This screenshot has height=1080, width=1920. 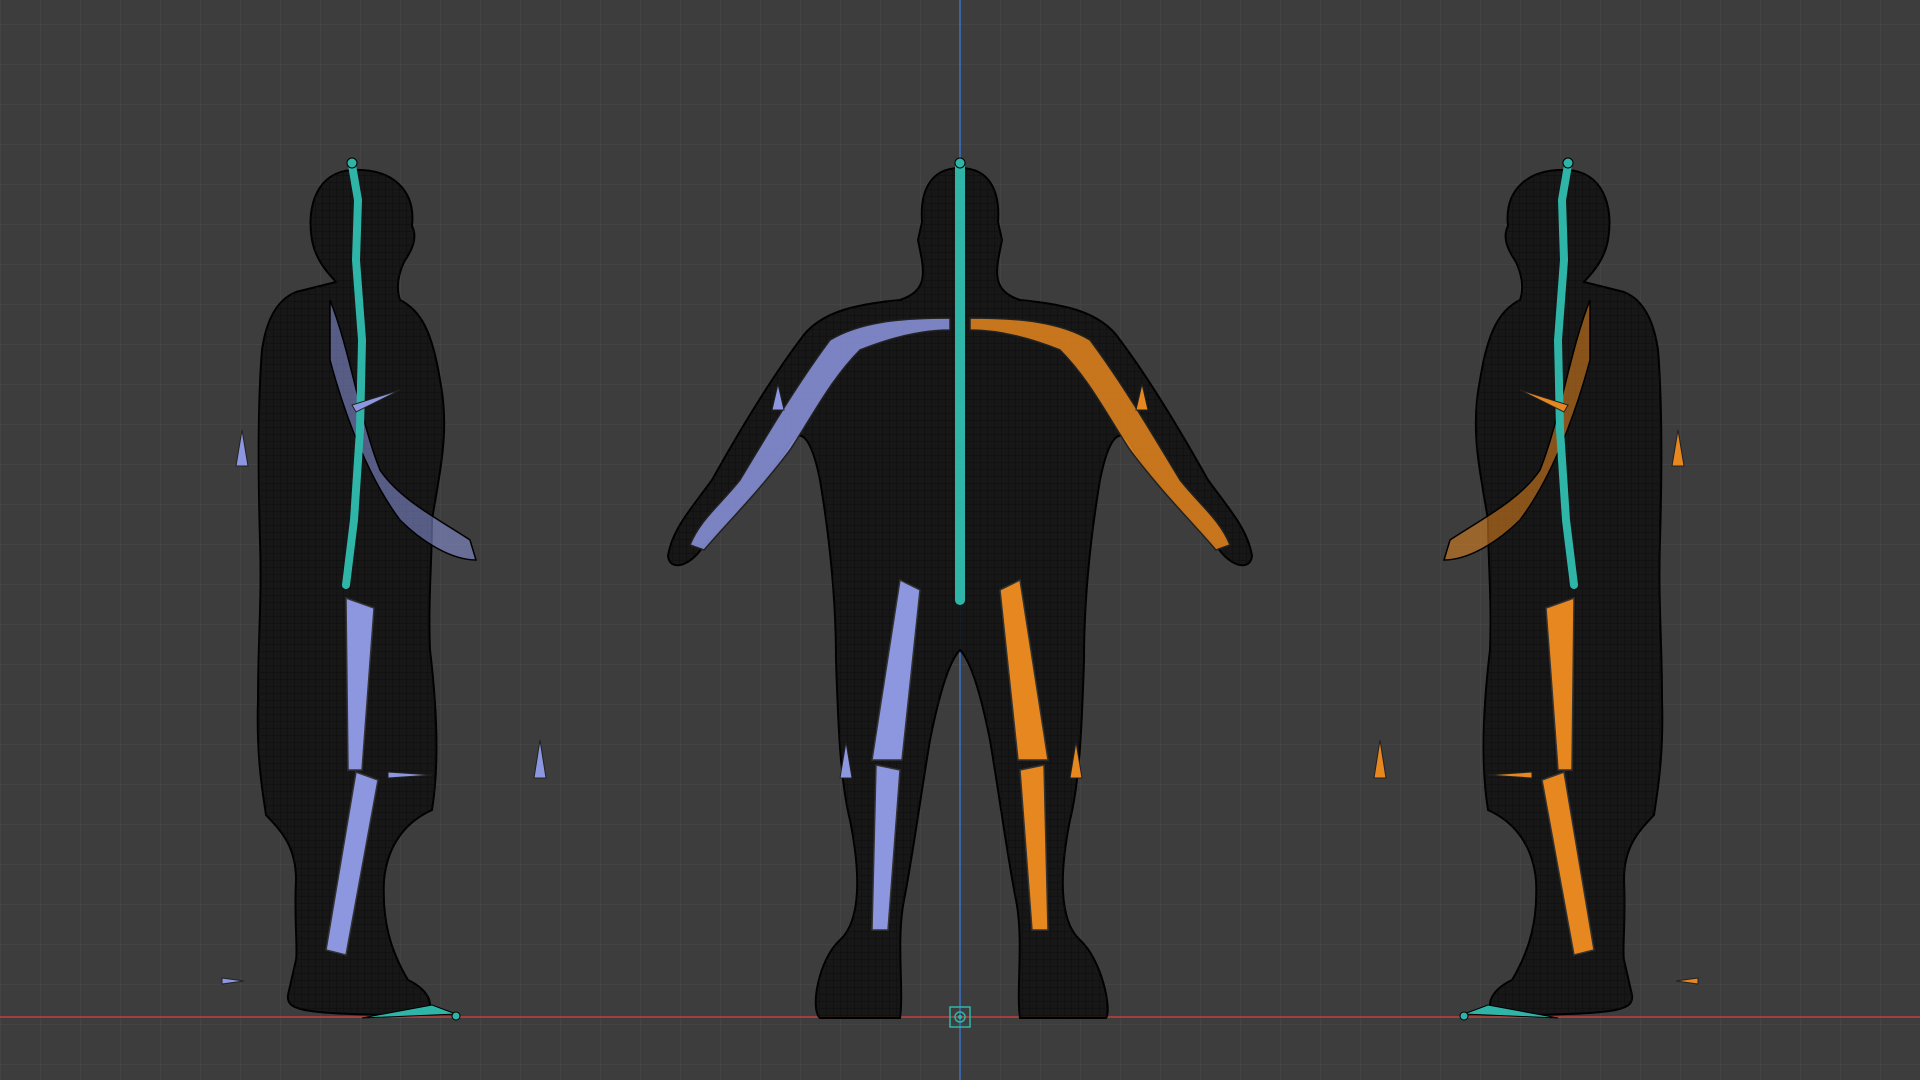 What do you see at coordinates (960, 163) in the screenshot?
I see `head-bone-tip-front` at bounding box center [960, 163].